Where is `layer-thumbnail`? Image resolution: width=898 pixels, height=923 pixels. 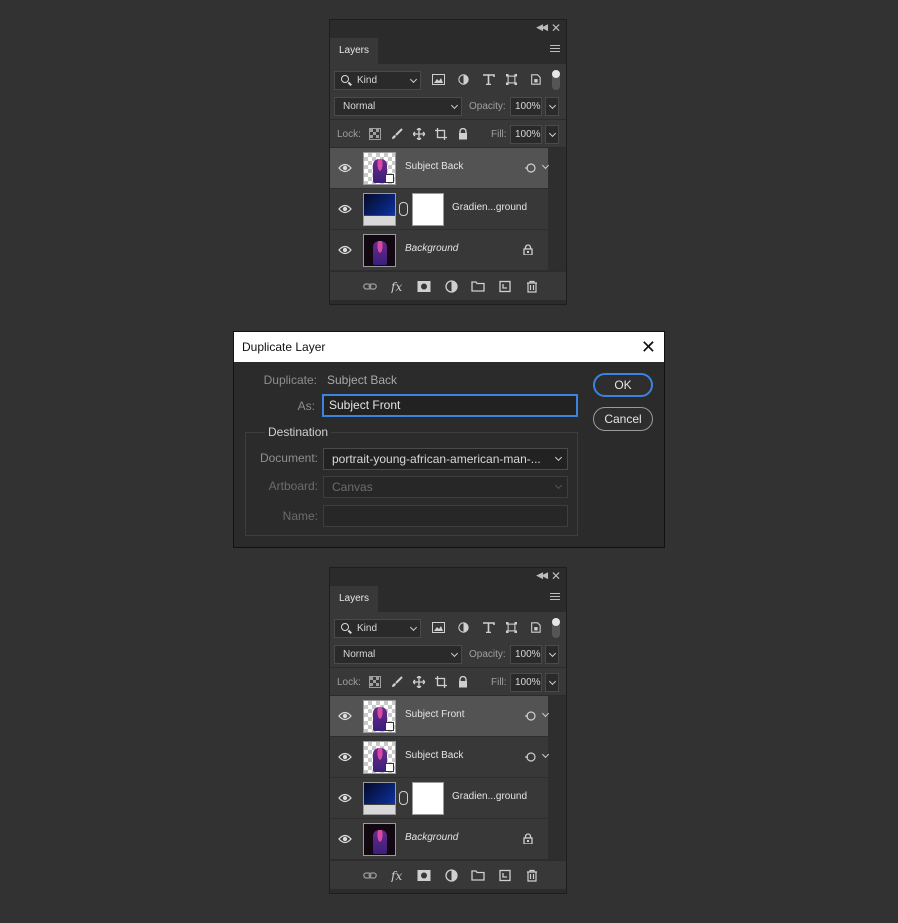 layer-thumbnail is located at coordinates (379, 250).